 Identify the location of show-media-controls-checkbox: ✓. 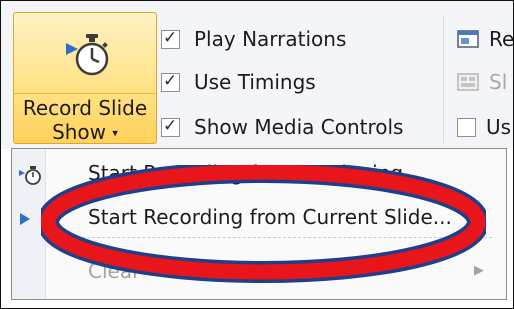
(170, 126).